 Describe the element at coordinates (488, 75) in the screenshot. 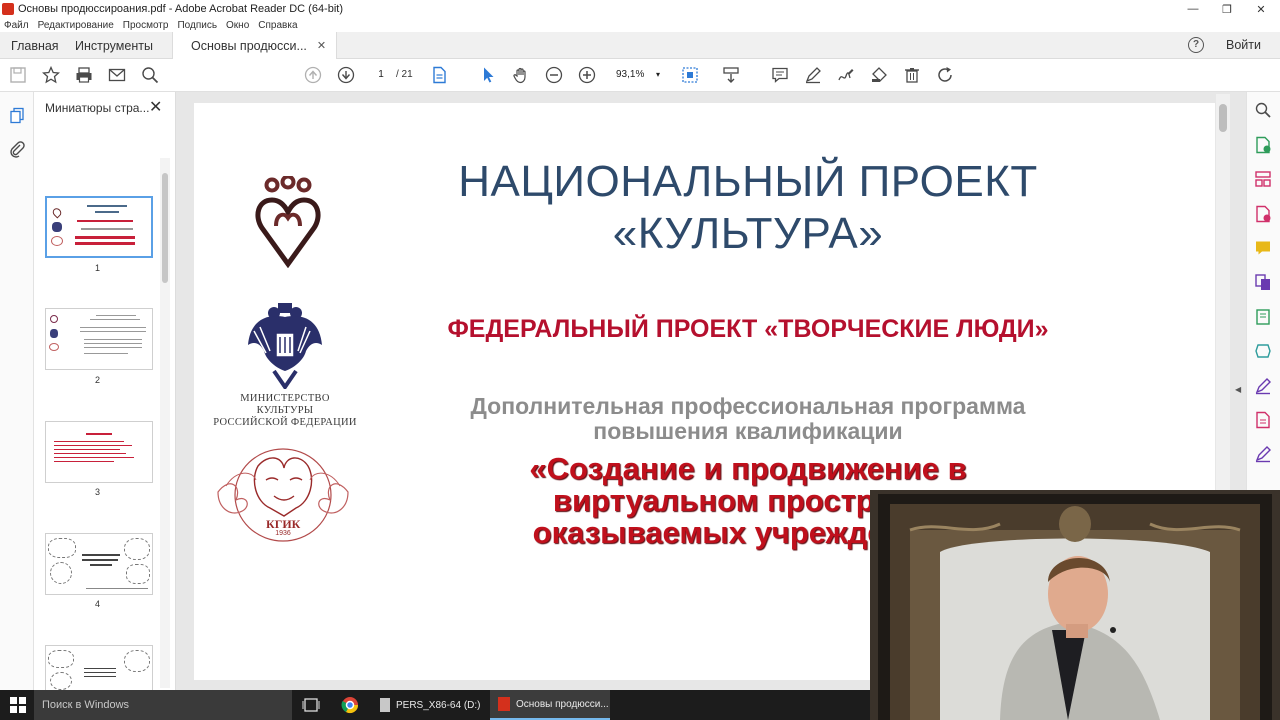

I see `select-arrow-icon` at that location.